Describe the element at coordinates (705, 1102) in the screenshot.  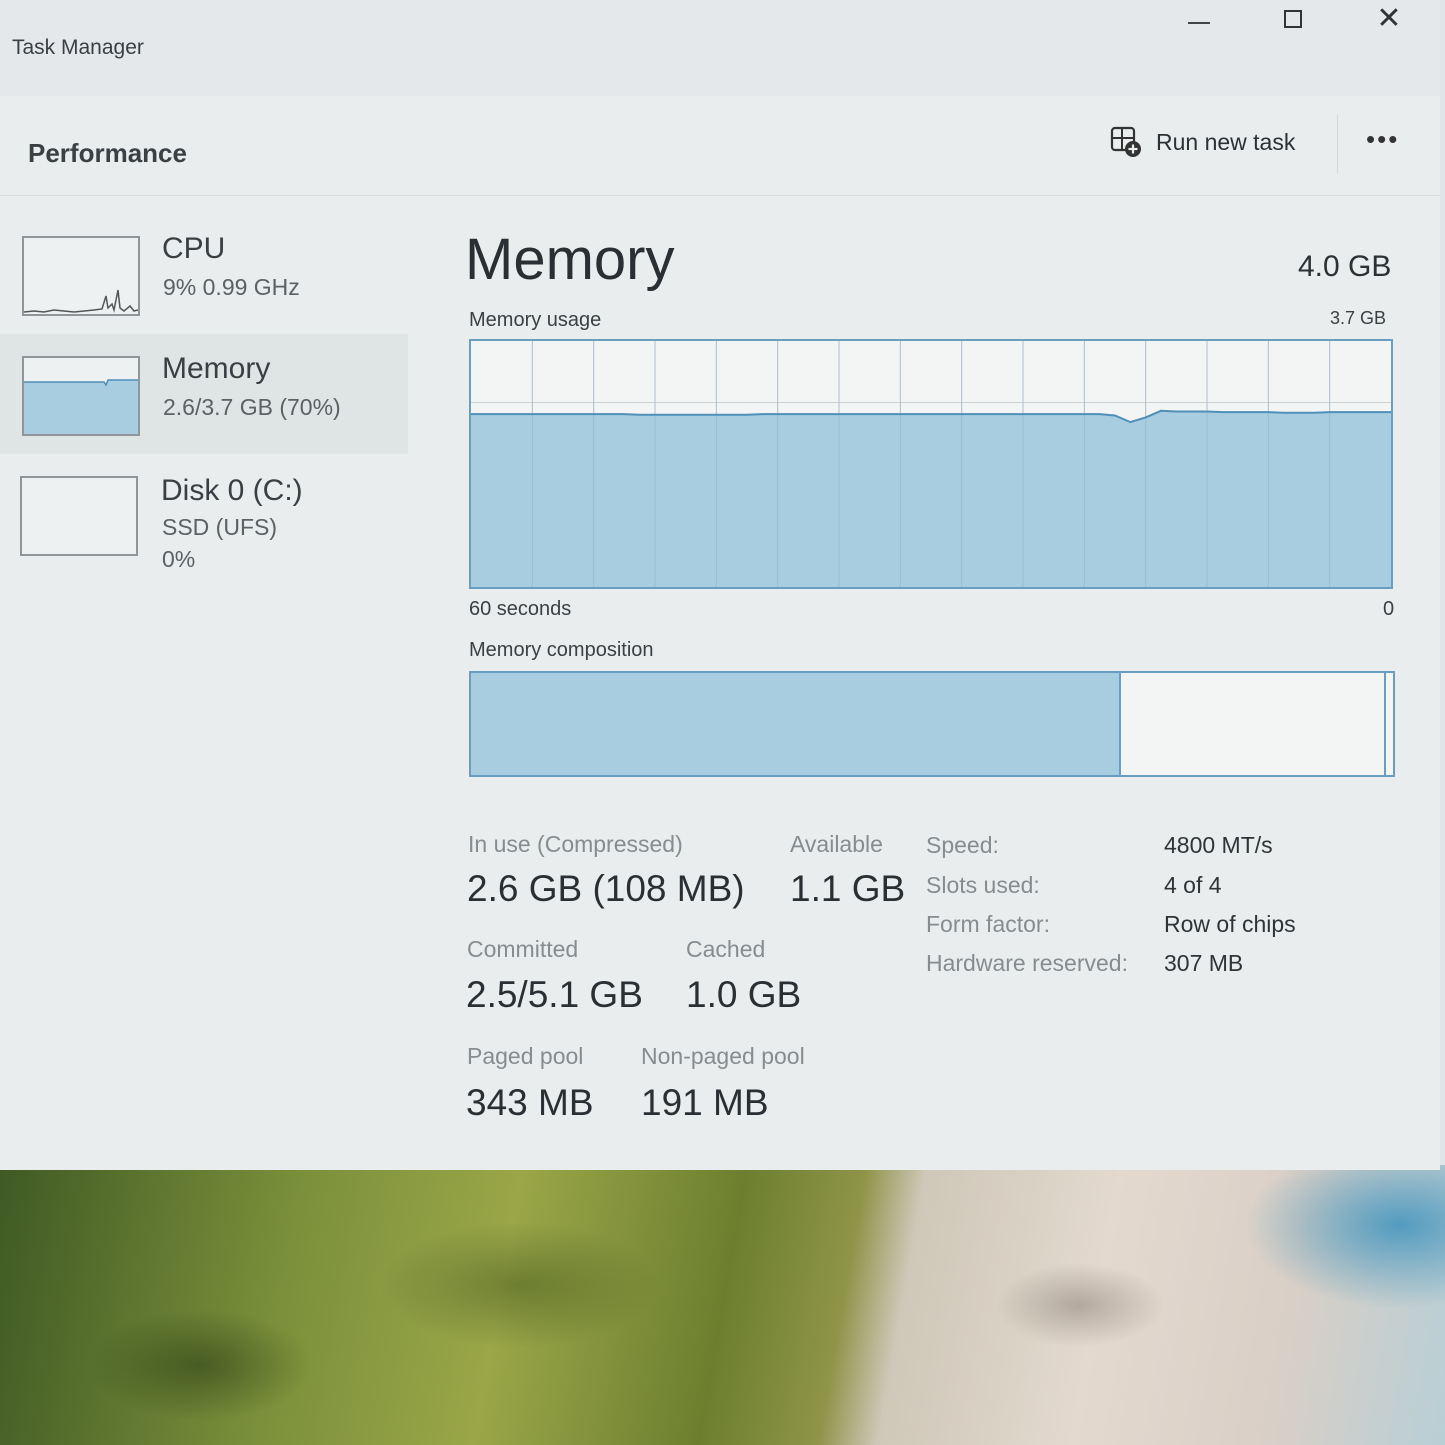
I see `non-paged-pool-value: 191 MB` at that location.